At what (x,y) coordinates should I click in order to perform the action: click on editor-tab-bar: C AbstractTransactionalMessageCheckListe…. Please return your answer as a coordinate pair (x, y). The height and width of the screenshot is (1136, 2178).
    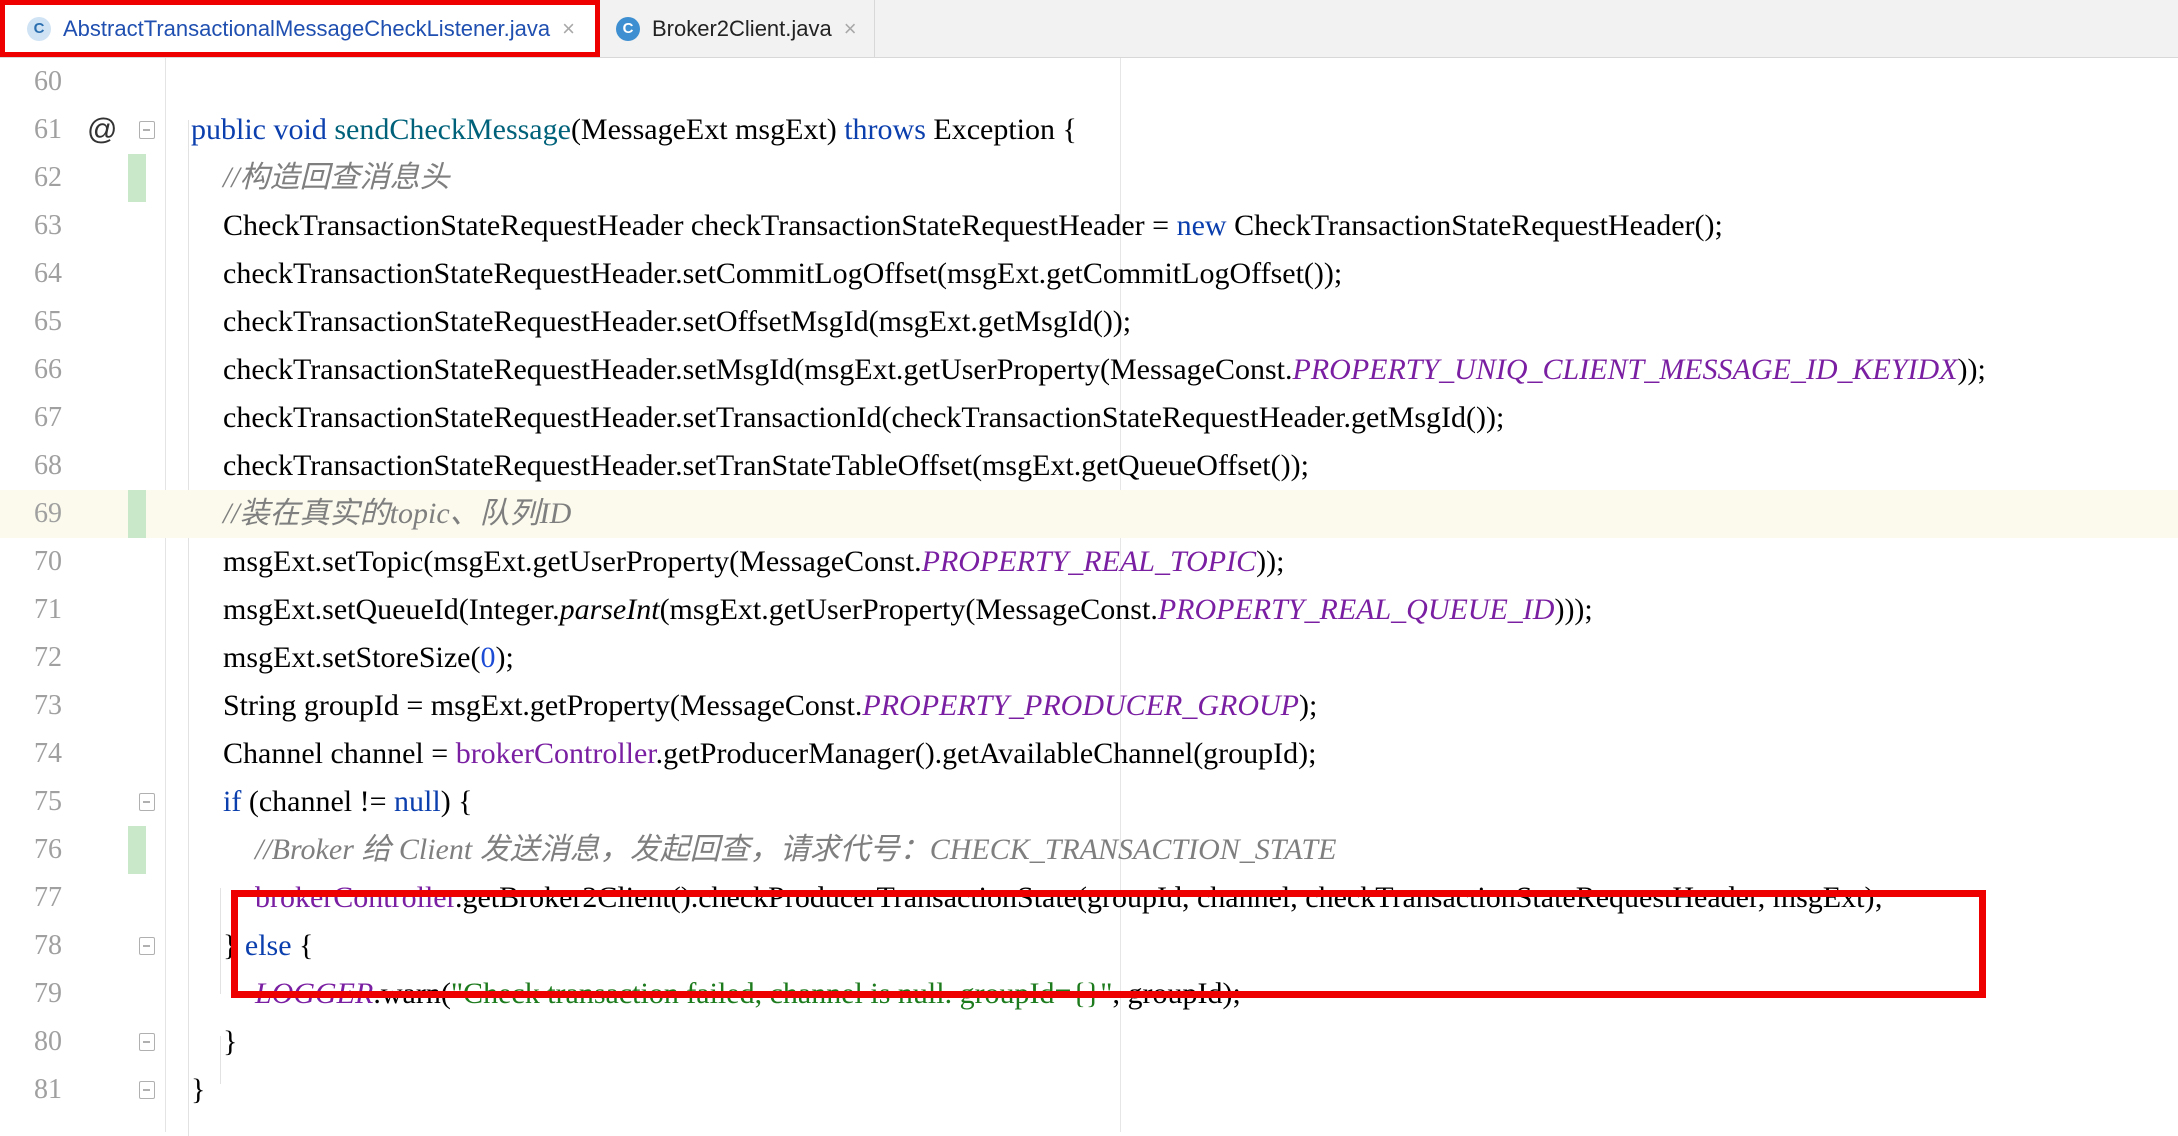
    Looking at the image, I should click on (1089, 29).